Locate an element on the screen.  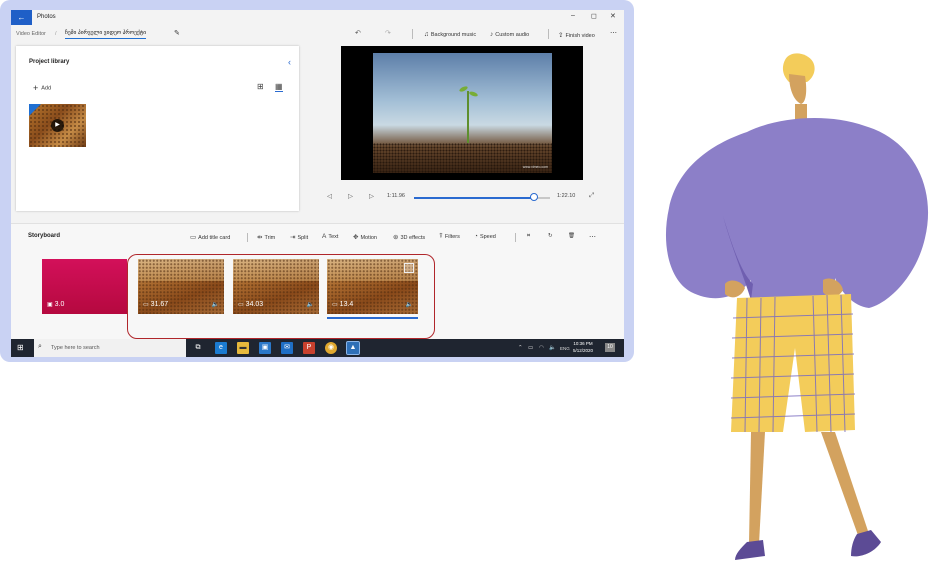
speed-icon: ◔ is located at coordinates (476, 236).